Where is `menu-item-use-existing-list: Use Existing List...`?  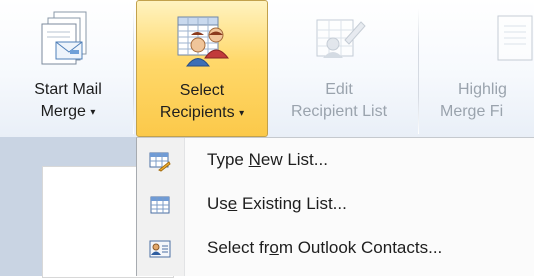 menu-item-use-existing-list: Use Existing List... is located at coordinates (335, 205).